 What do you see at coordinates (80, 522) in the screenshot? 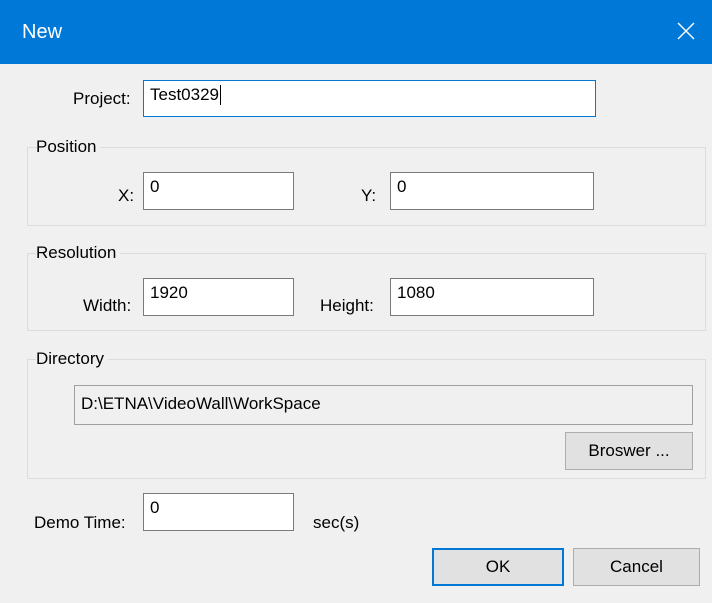
I see `demo-time-label: Demo Time:` at bounding box center [80, 522].